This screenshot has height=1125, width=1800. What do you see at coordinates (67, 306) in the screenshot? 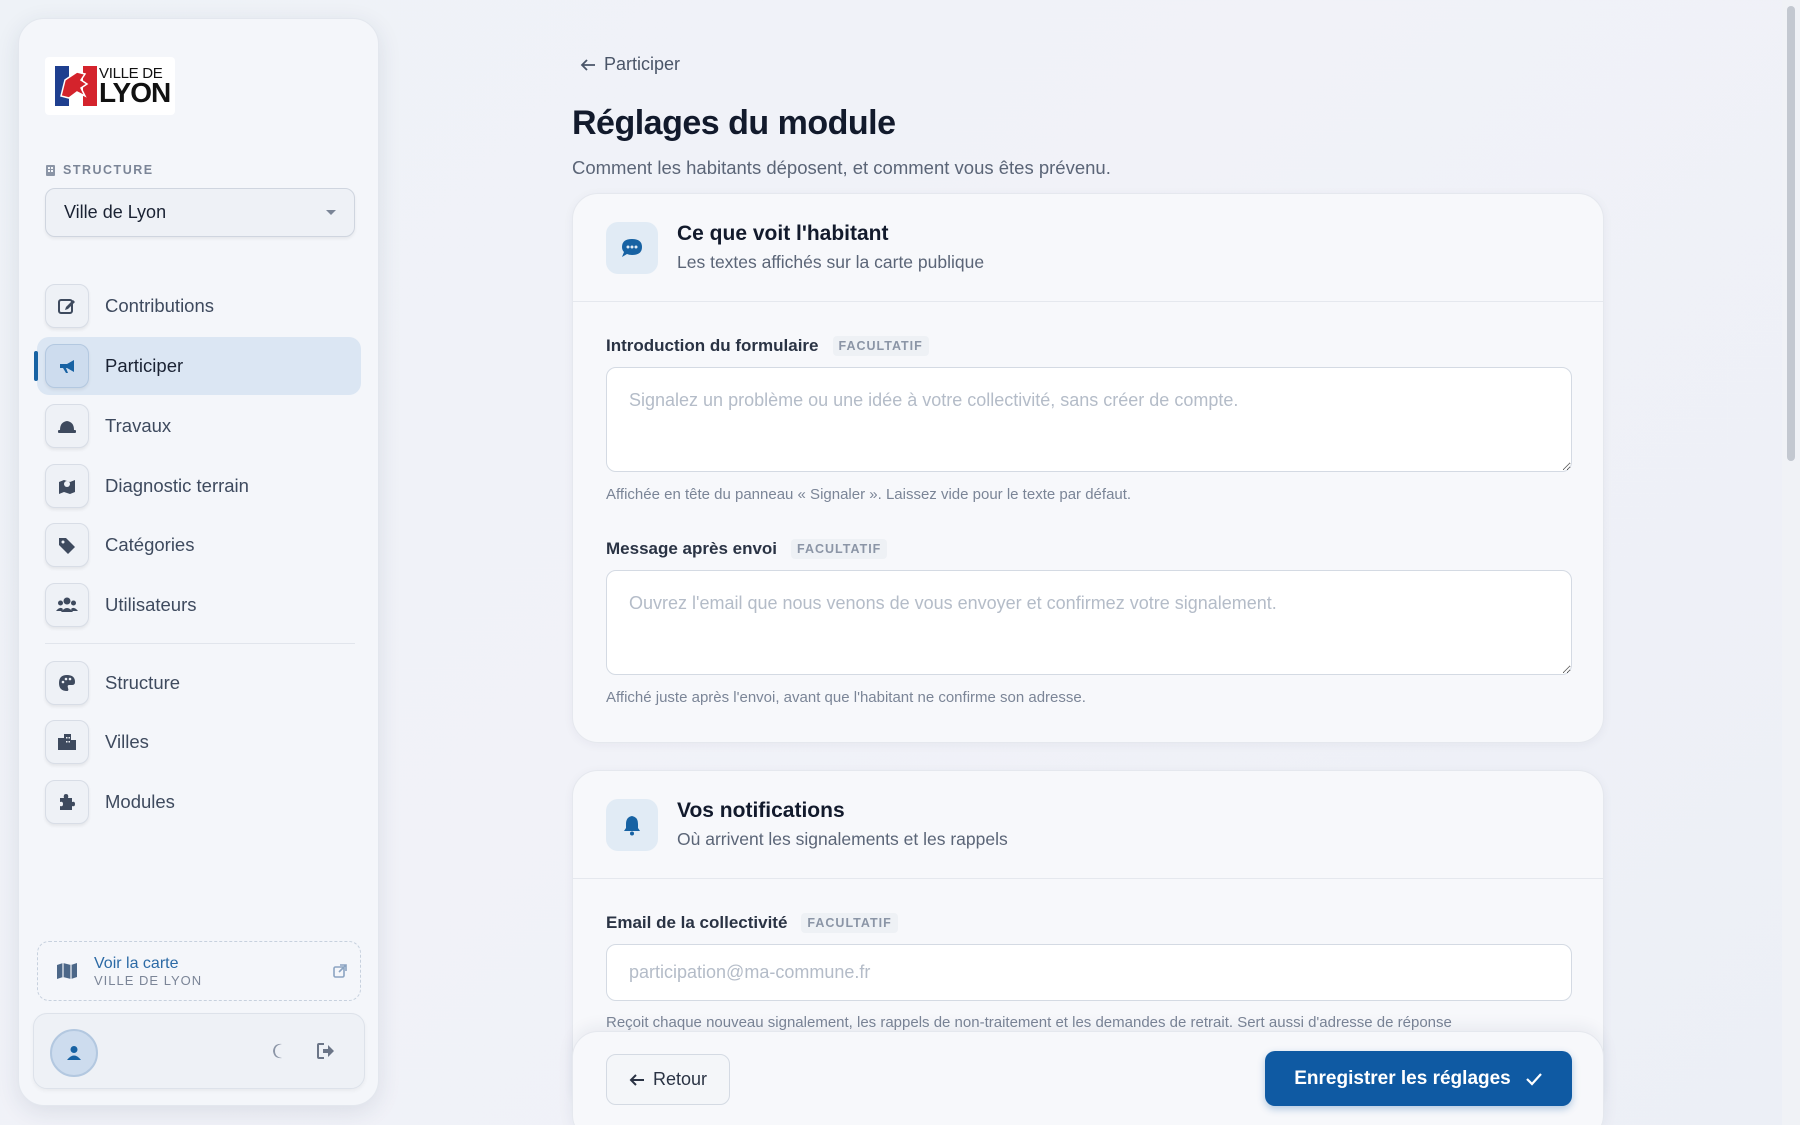
I see `edit-icon` at bounding box center [67, 306].